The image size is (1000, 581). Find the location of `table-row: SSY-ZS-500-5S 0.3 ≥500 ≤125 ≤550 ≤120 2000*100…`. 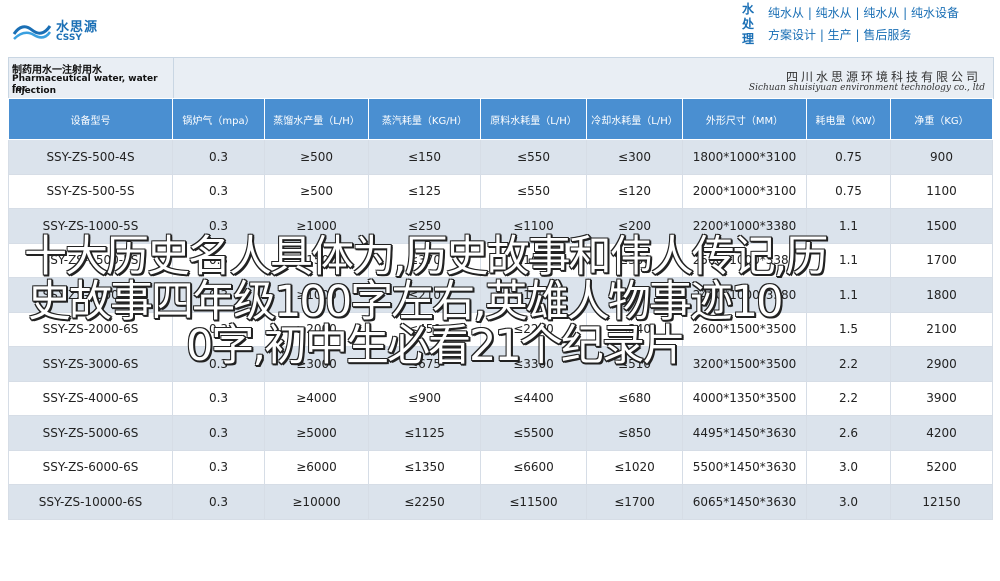

table-row: SSY-ZS-500-5S 0.3 ≥500 ≤125 ≤550 ≤120 2000*100… is located at coordinates (500, 191).